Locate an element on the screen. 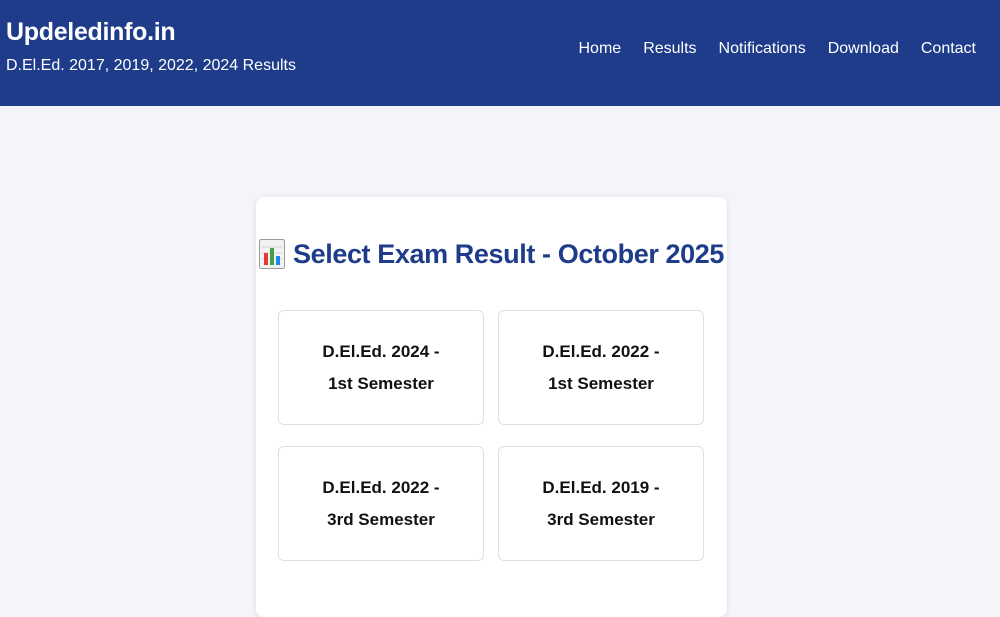  nav-home: Home is located at coordinates (600, 49).